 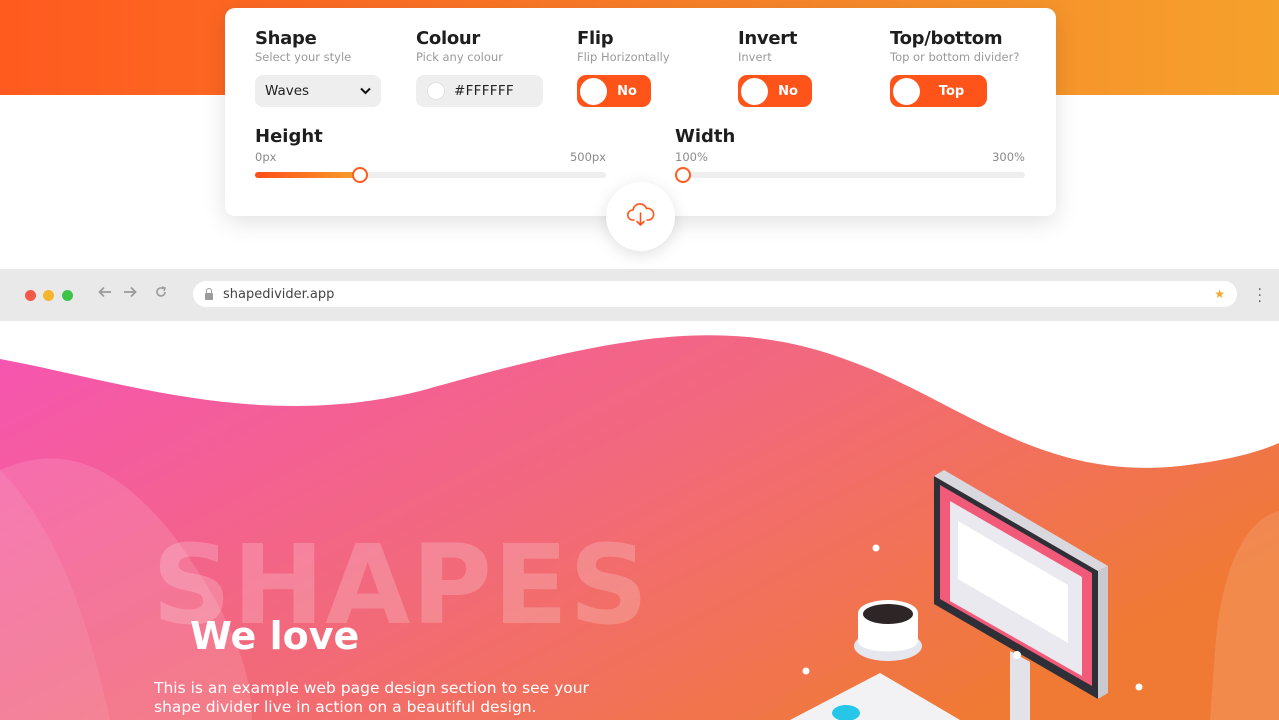 What do you see at coordinates (1008, 157) in the screenshot?
I see `width-max-label: 300%` at bounding box center [1008, 157].